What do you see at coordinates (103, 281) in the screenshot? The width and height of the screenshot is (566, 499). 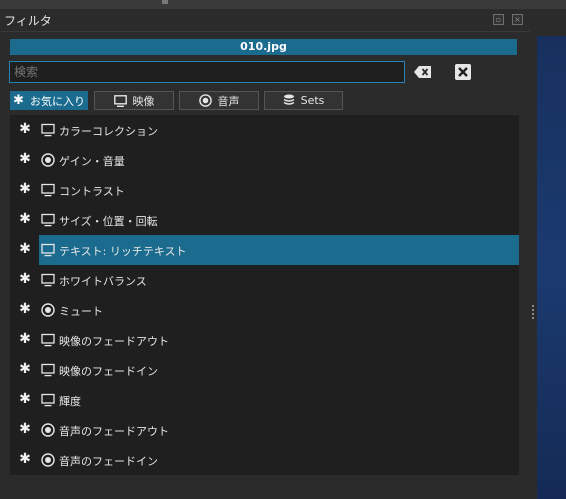 I see `filter-label: ホワイトバランス` at bounding box center [103, 281].